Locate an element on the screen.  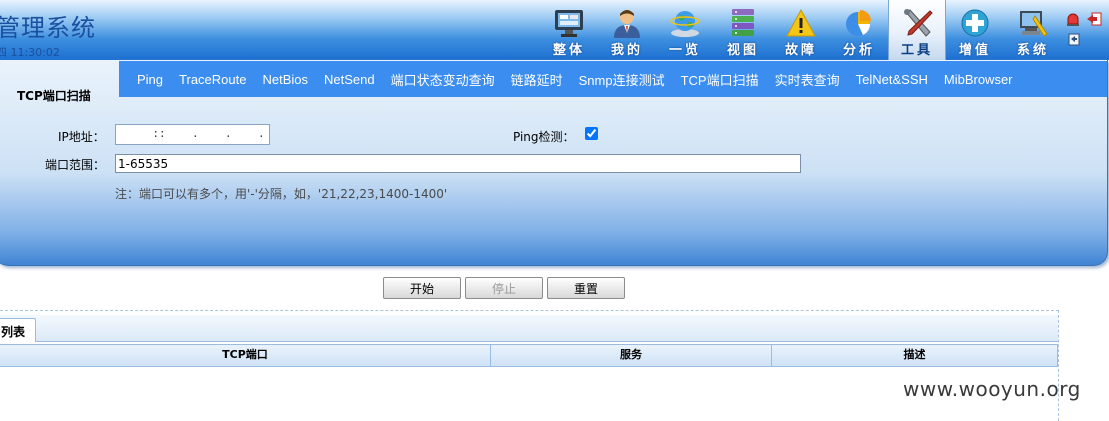
stop-button: 停止 is located at coordinates (504, 288).